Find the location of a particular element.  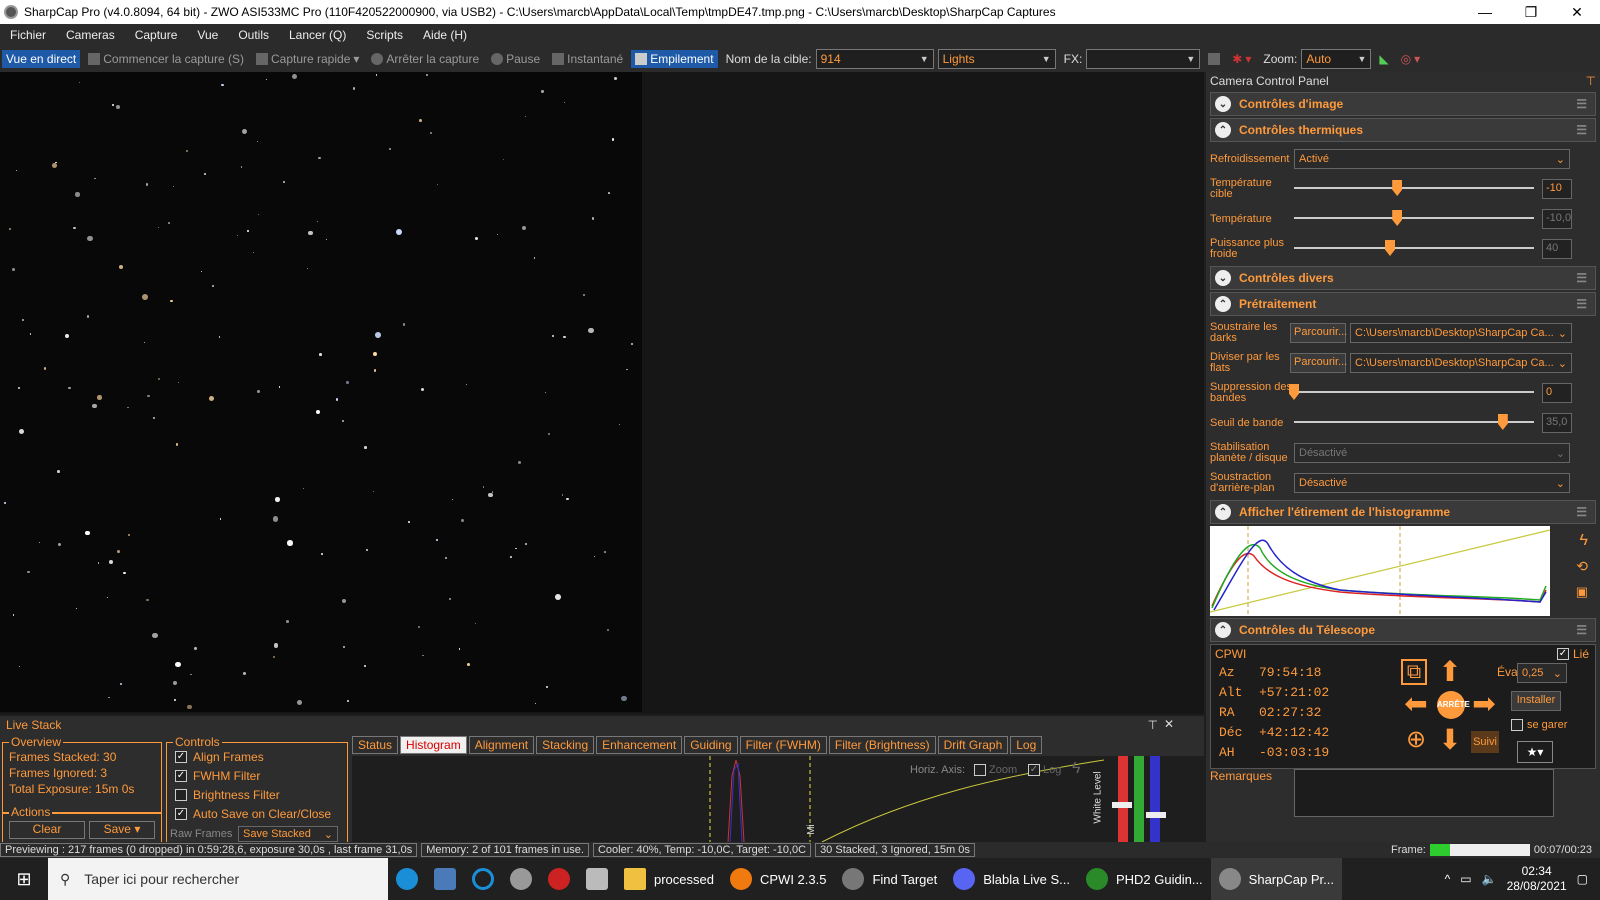

tab-drift-graph: Drift Graph is located at coordinates (973, 745).